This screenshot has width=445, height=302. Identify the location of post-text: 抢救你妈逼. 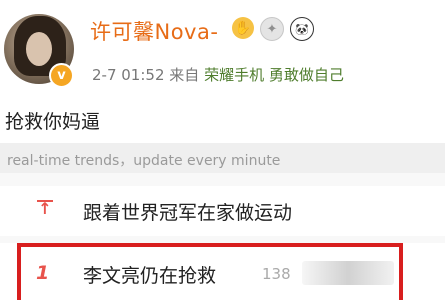
(53, 122).